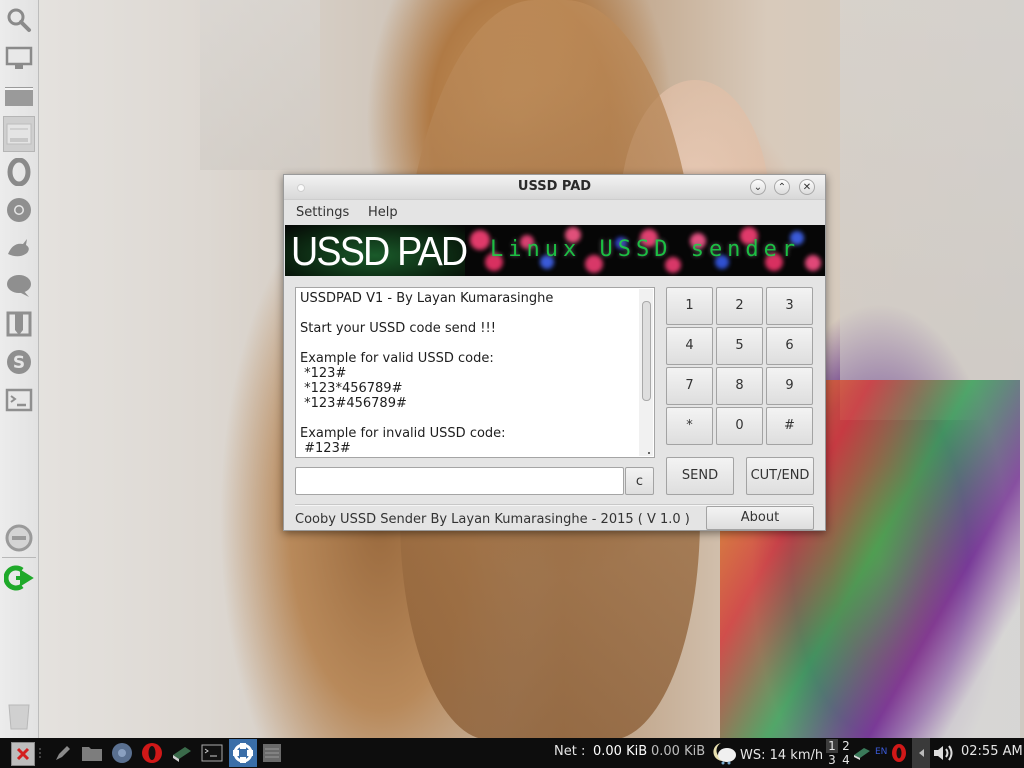 The width and height of the screenshot is (1024, 768). What do you see at coordinates (700, 476) in the screenshot?
I see `send-button: SEND` at bounding box center [700, 476].